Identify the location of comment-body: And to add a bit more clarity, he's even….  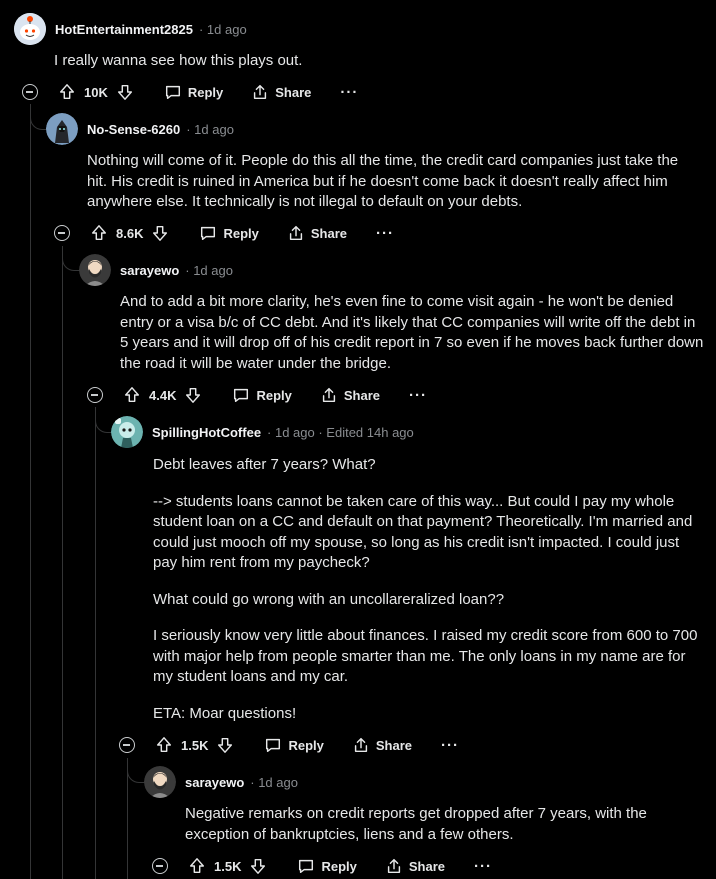
(412, 341).